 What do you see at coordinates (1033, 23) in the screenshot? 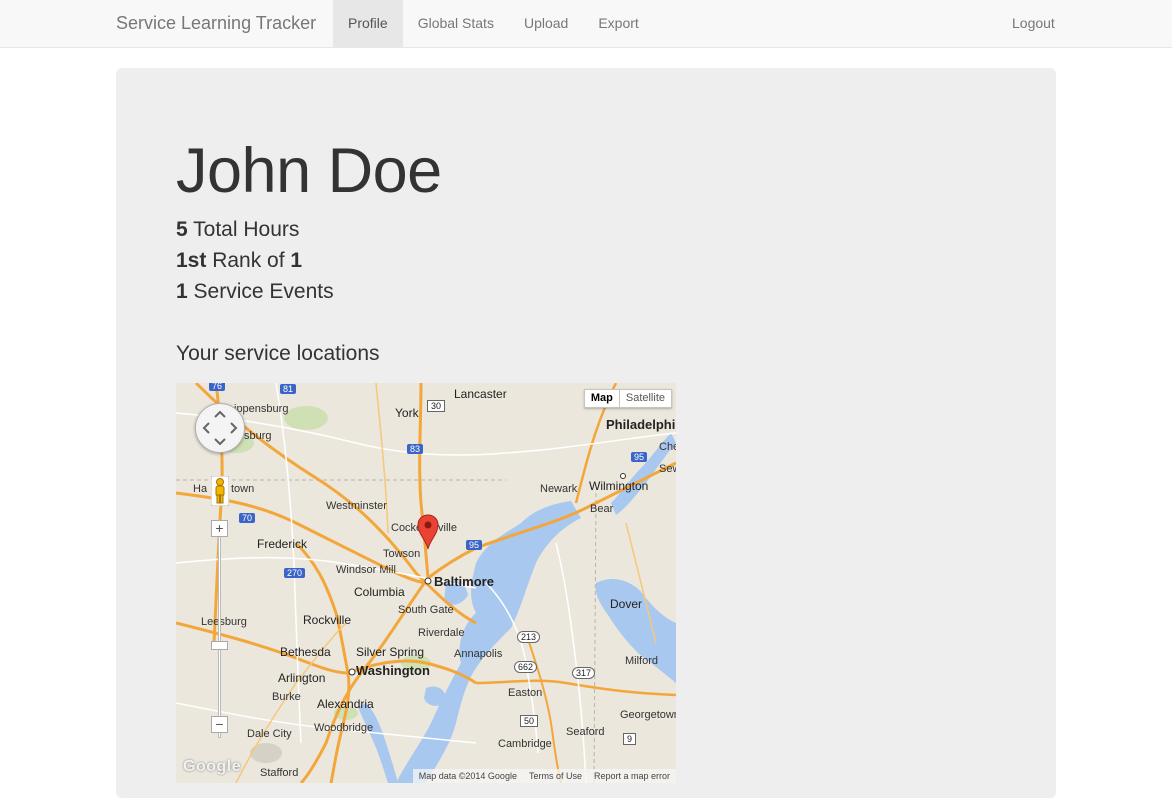
I see `logout-link: Logout` at bounding box center [1033, 23].